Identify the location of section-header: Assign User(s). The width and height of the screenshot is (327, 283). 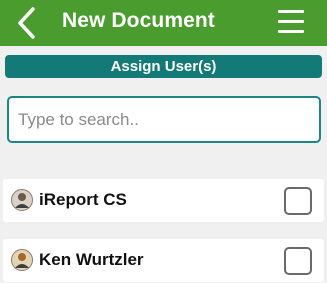
(163, 66).